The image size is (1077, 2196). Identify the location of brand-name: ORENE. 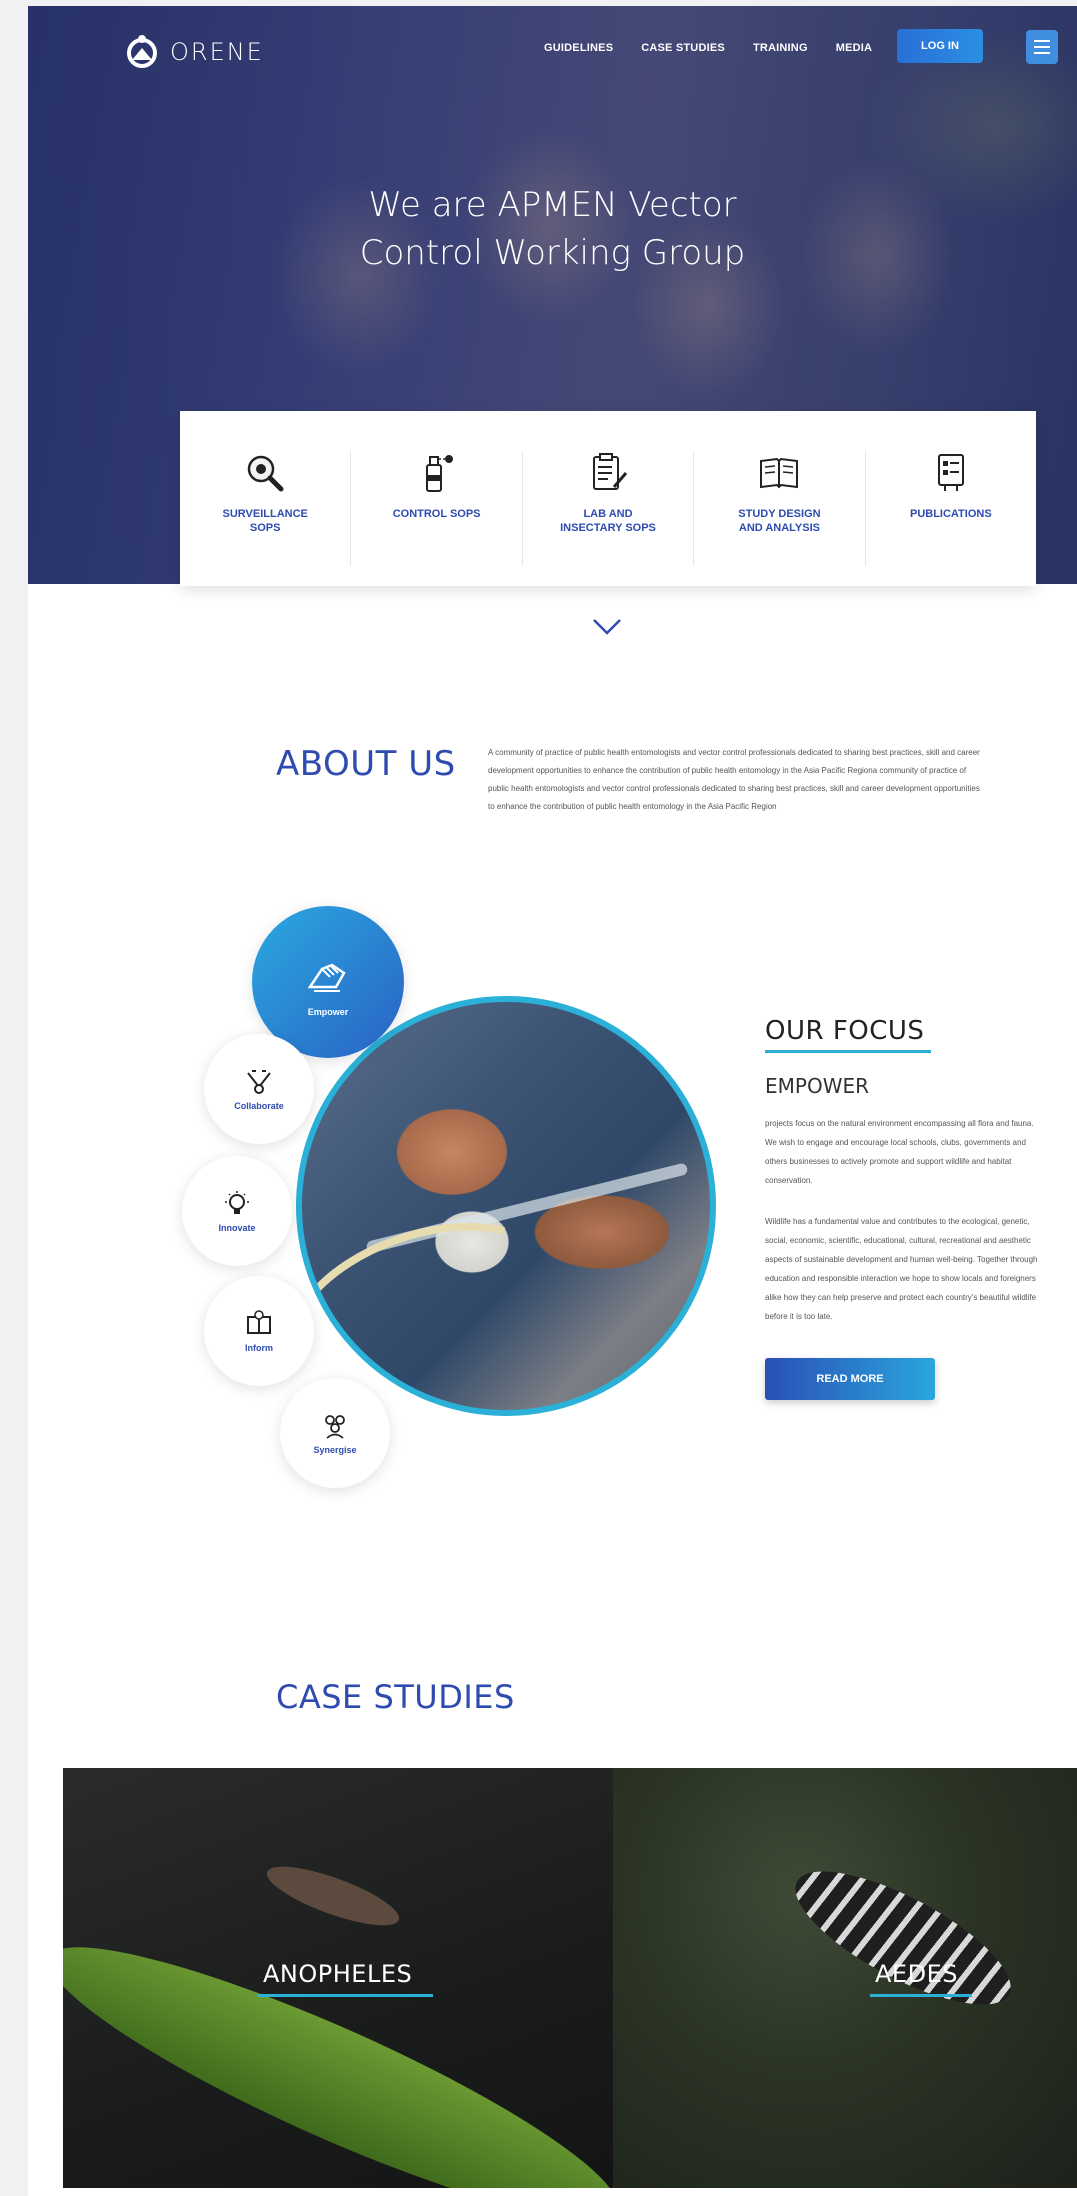
(217, 52).